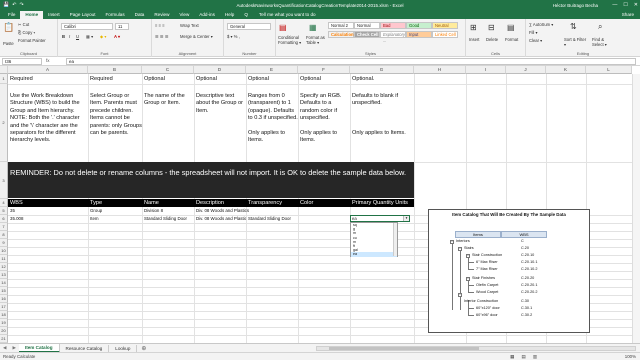  What do you see at coordinates (469, 248) in the screenshot?
I see `tree-item-name: Stairs` at bounding box center [469, 248].